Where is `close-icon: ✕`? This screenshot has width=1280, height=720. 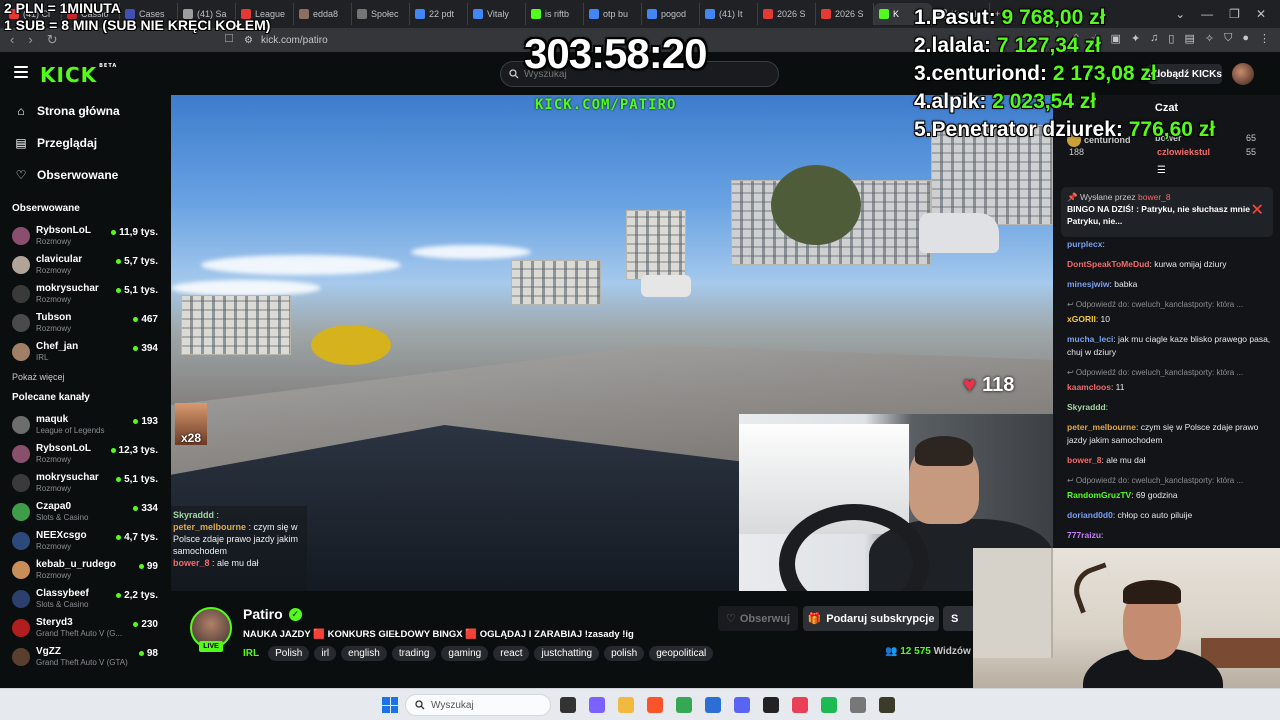
close-icon: ✕ is located at coordinates (1261, 14).